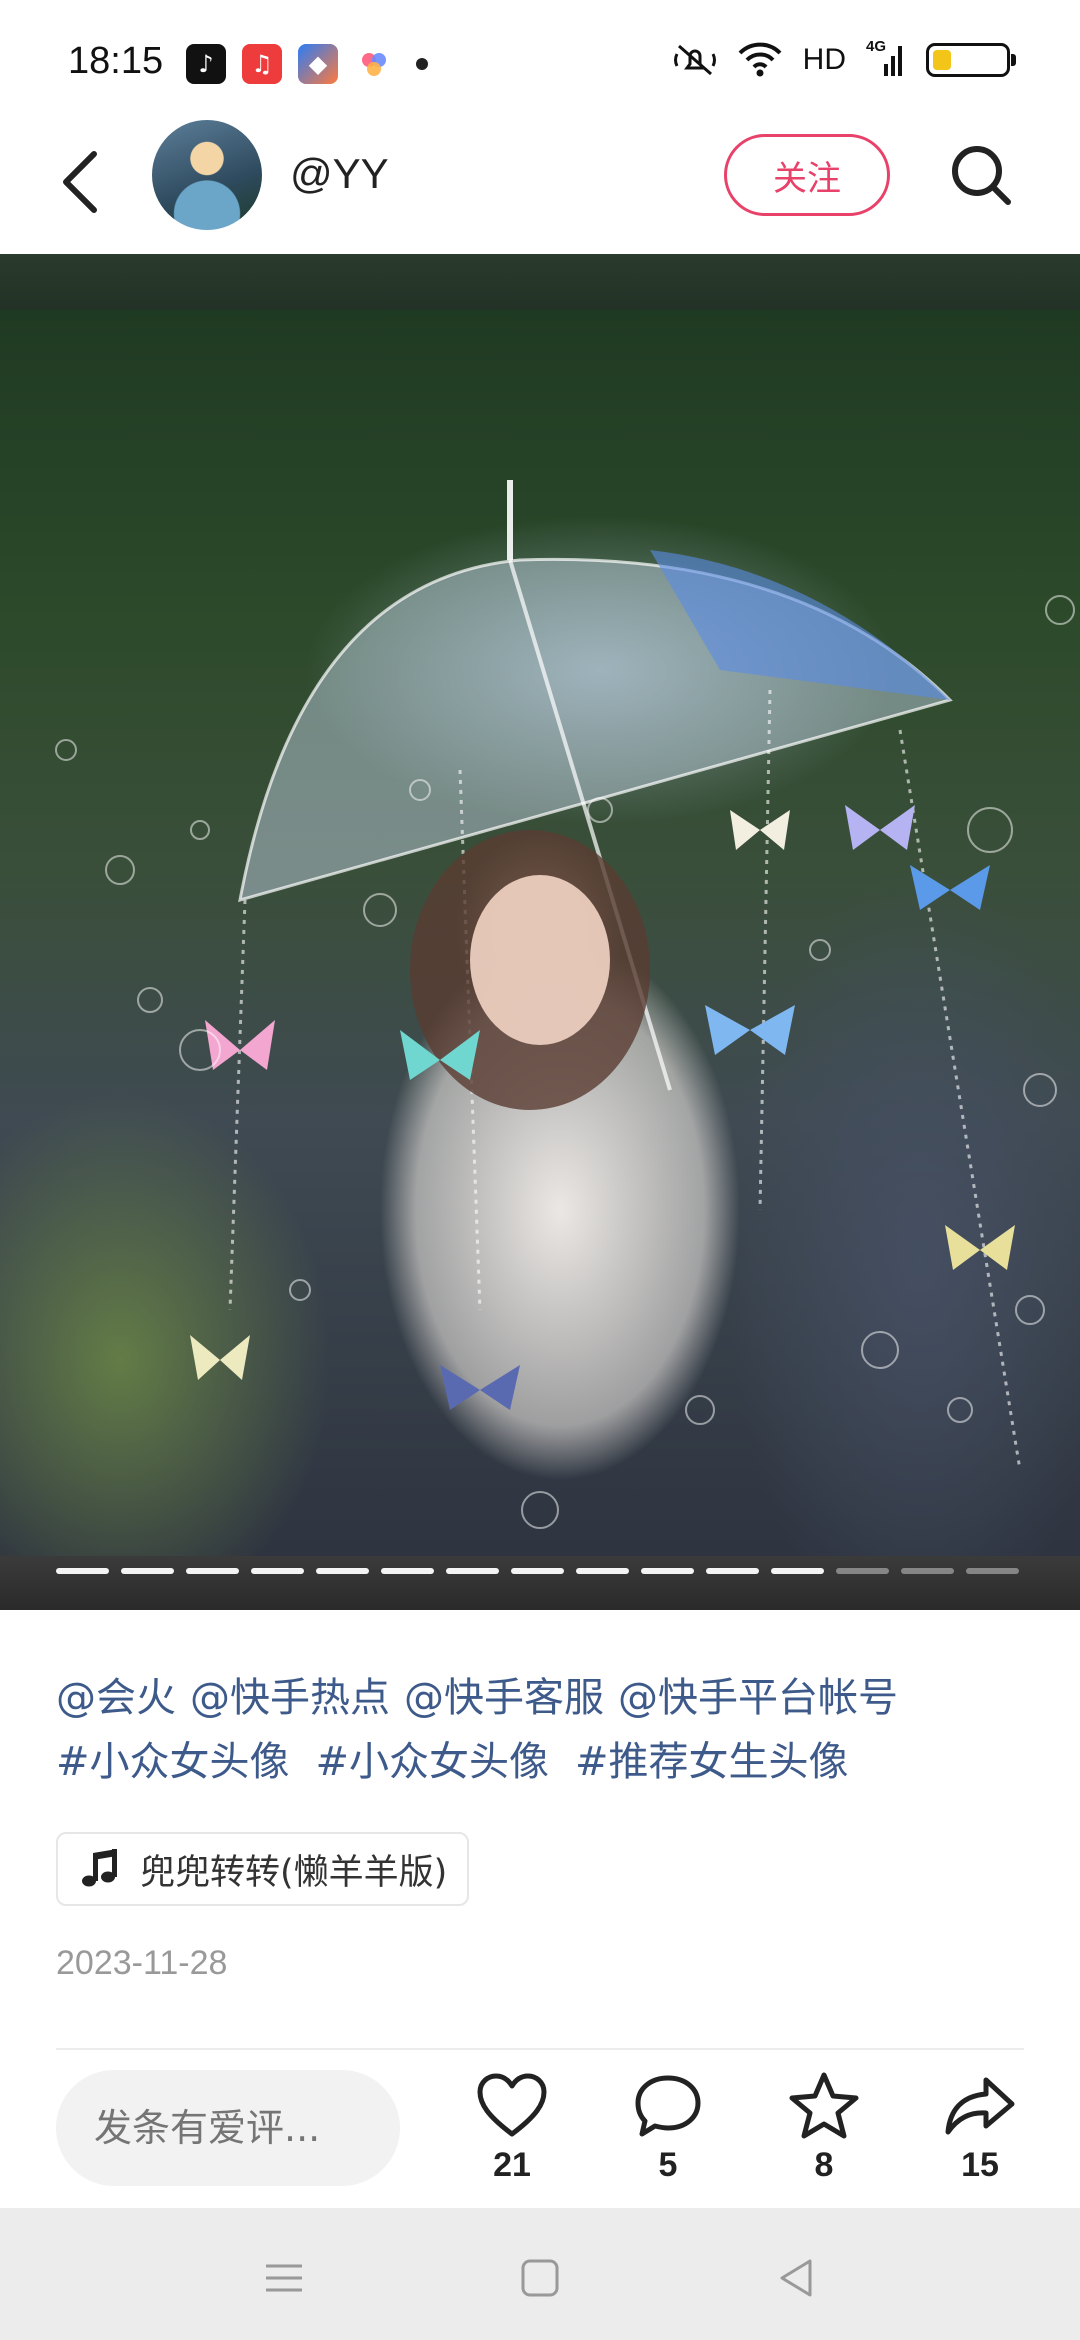 The width and height of the screenshot is (1080, 2340). What do you see at coordinates (116, 1698) in the screenshot?
I see `mention-link: @会火` at bounding box center [116, 1698].